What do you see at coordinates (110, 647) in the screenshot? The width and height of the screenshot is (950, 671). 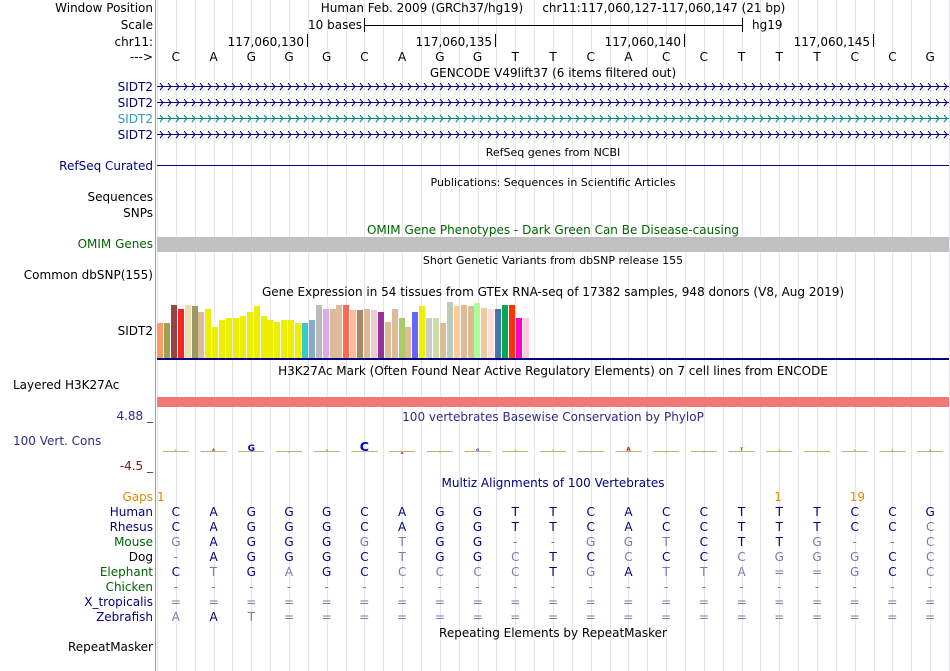 I see `repeatmasker-label: RepeatMasker` at bounding box center [110, 647].